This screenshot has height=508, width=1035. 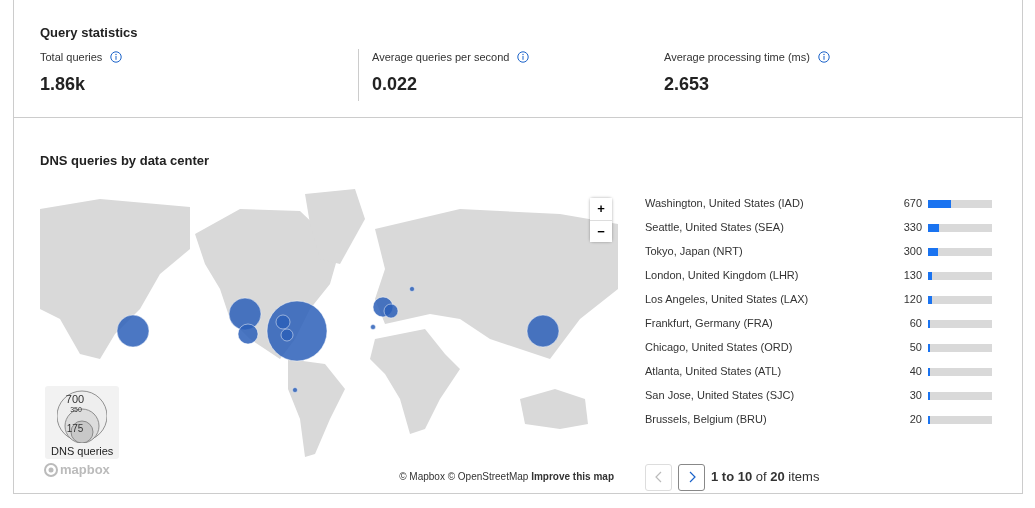 What do you see at coordinates (63, 84) in the screenshot?
I see `stat-value: 1.86k` at bounding box center [63, 84].